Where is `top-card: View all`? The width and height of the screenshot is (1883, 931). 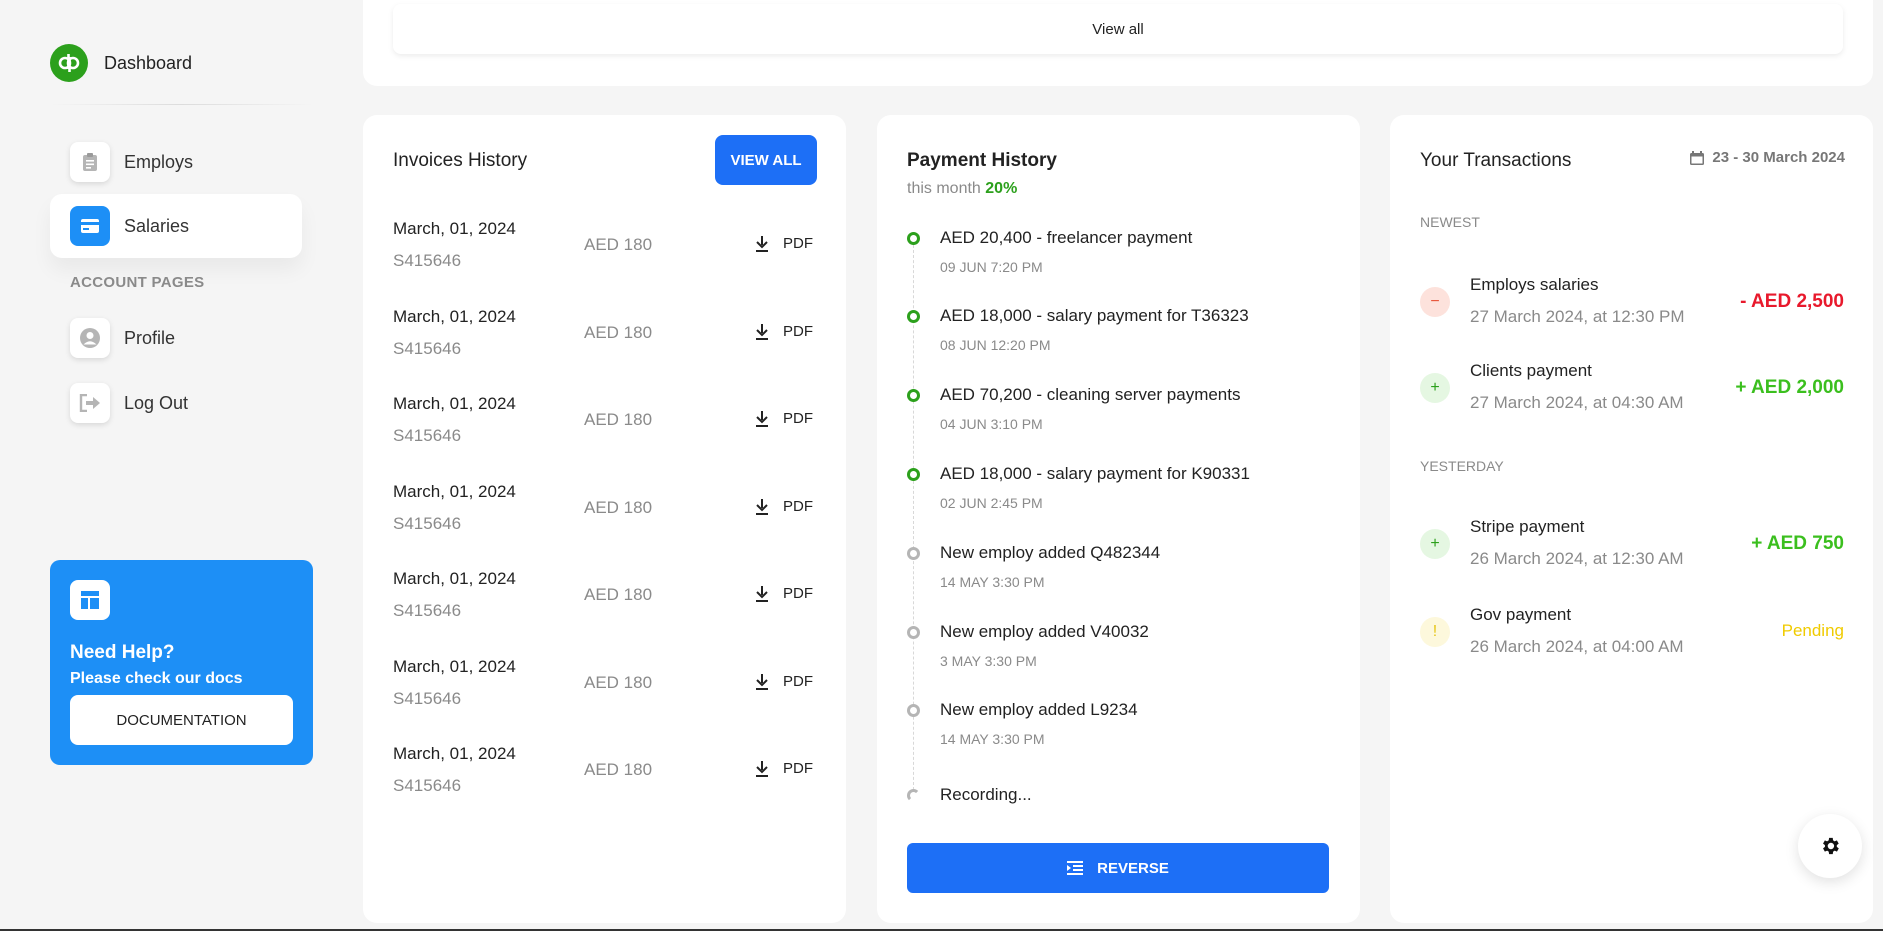
top-card: View all is located at coordinates (1118, 43).